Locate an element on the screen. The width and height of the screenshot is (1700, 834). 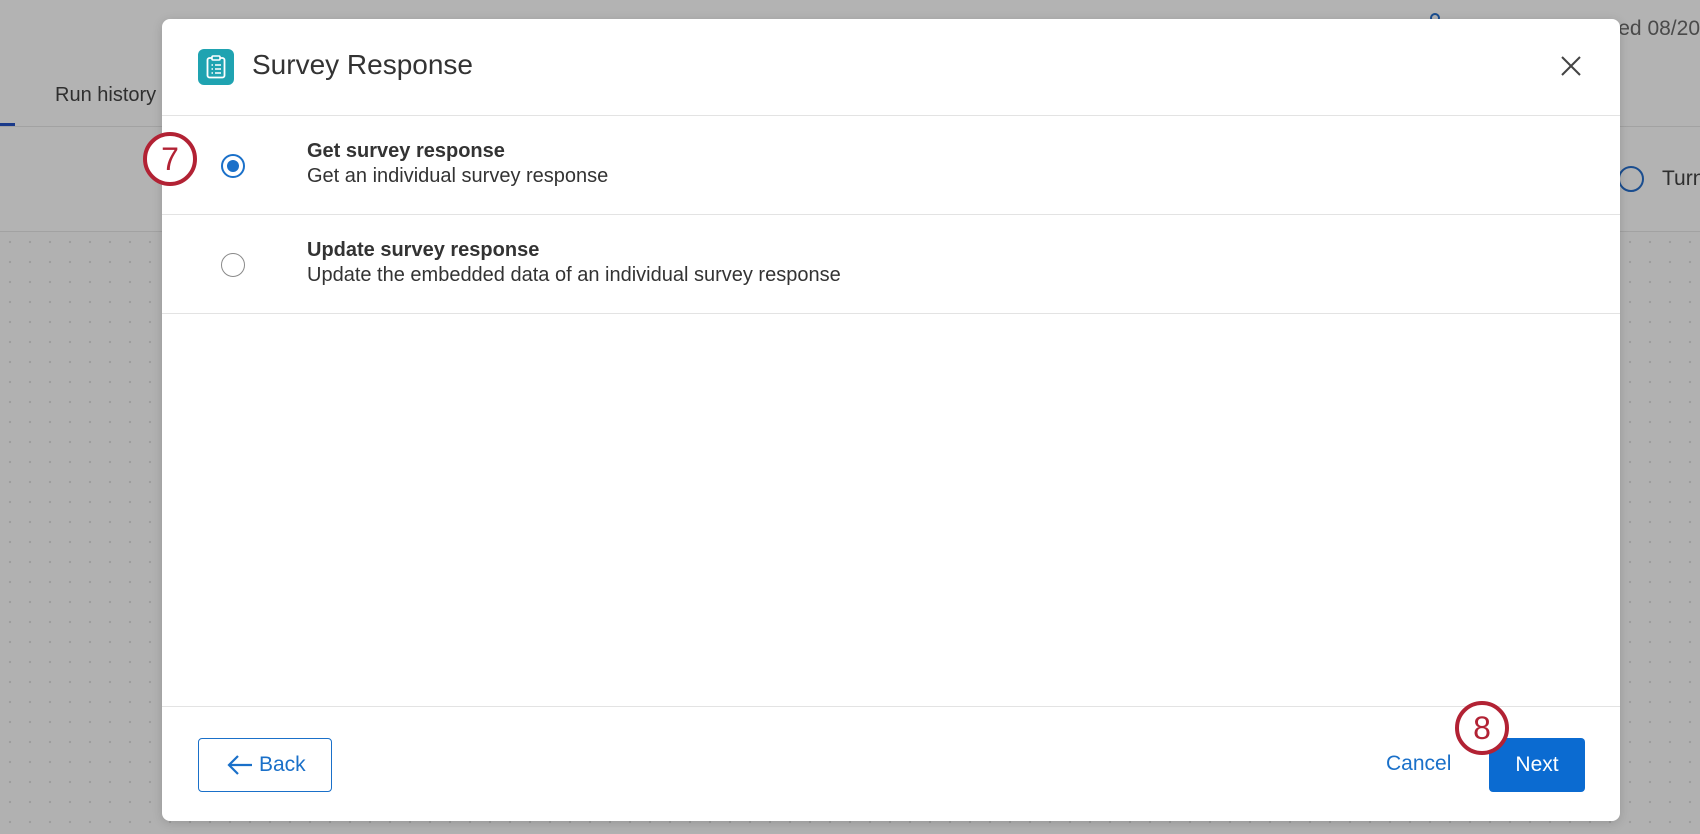
close-icon is located at coordinates (1571, 66).